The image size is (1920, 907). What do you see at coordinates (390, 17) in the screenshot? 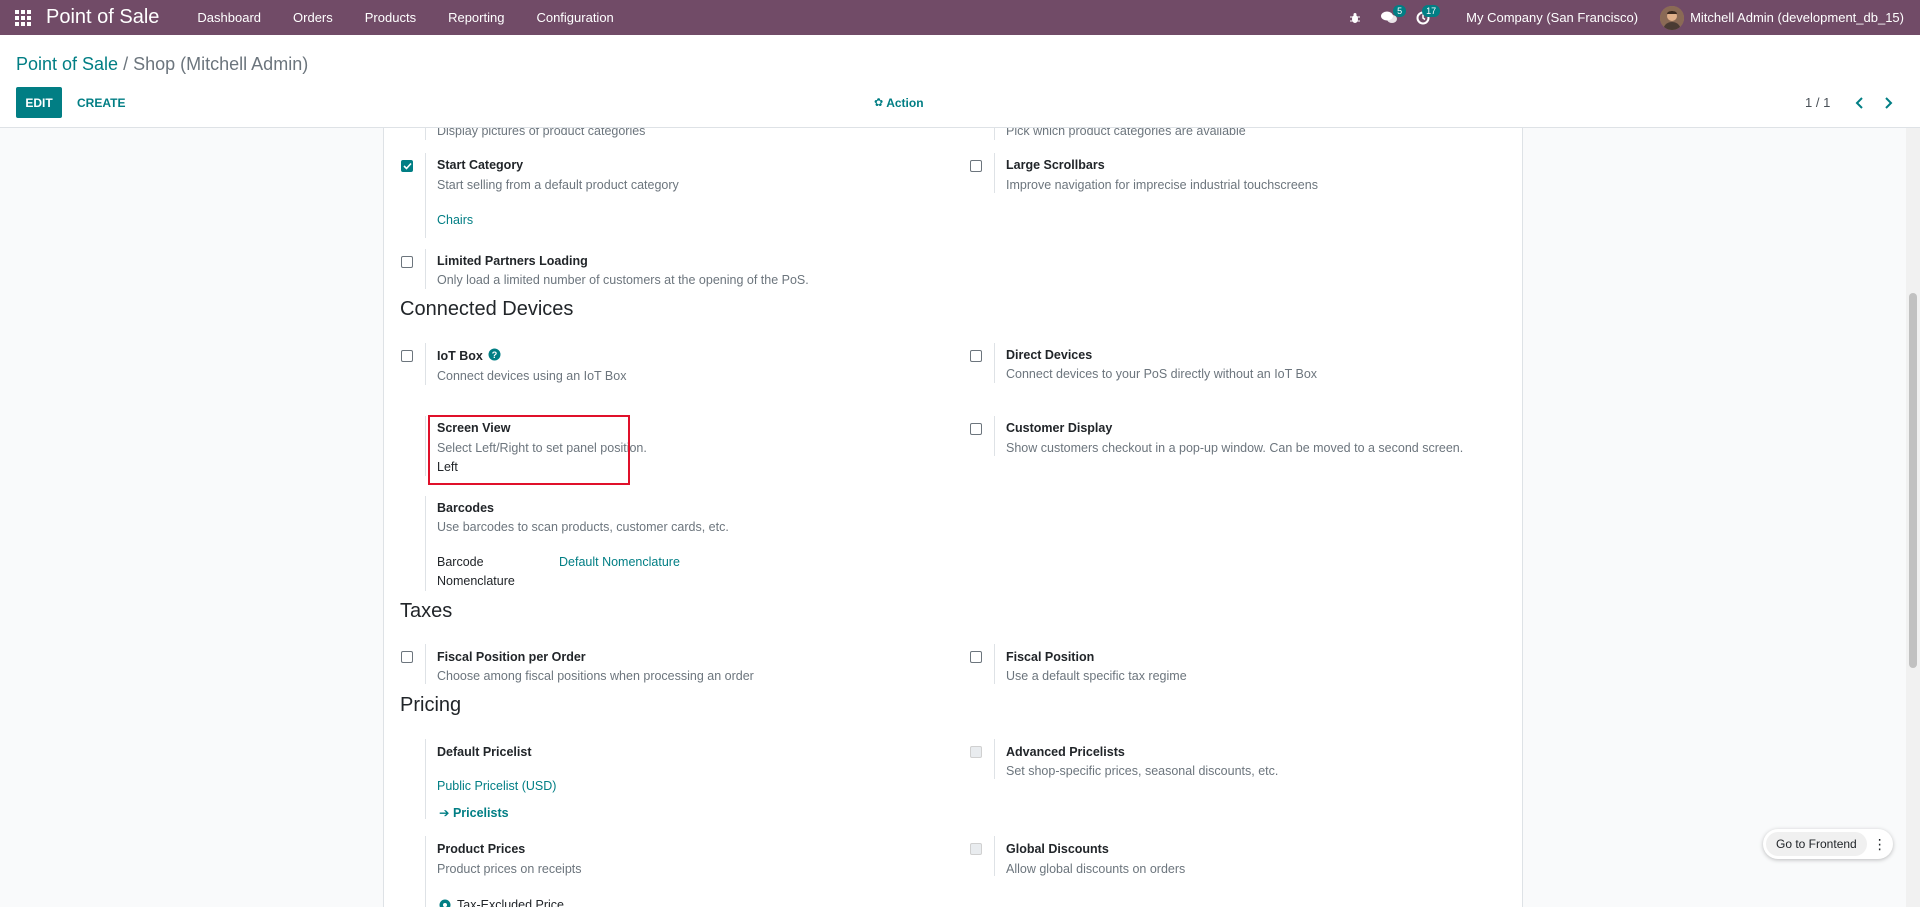
I see `menu-products: Products` at bounding box center [390, 17].